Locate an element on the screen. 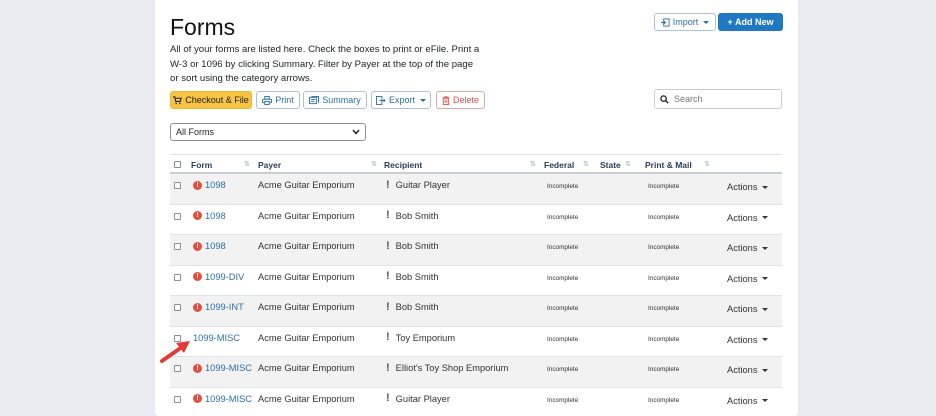 The image size is (936, 416). form-cell: ! 1099-DIV is located at coordinates (218, 277).